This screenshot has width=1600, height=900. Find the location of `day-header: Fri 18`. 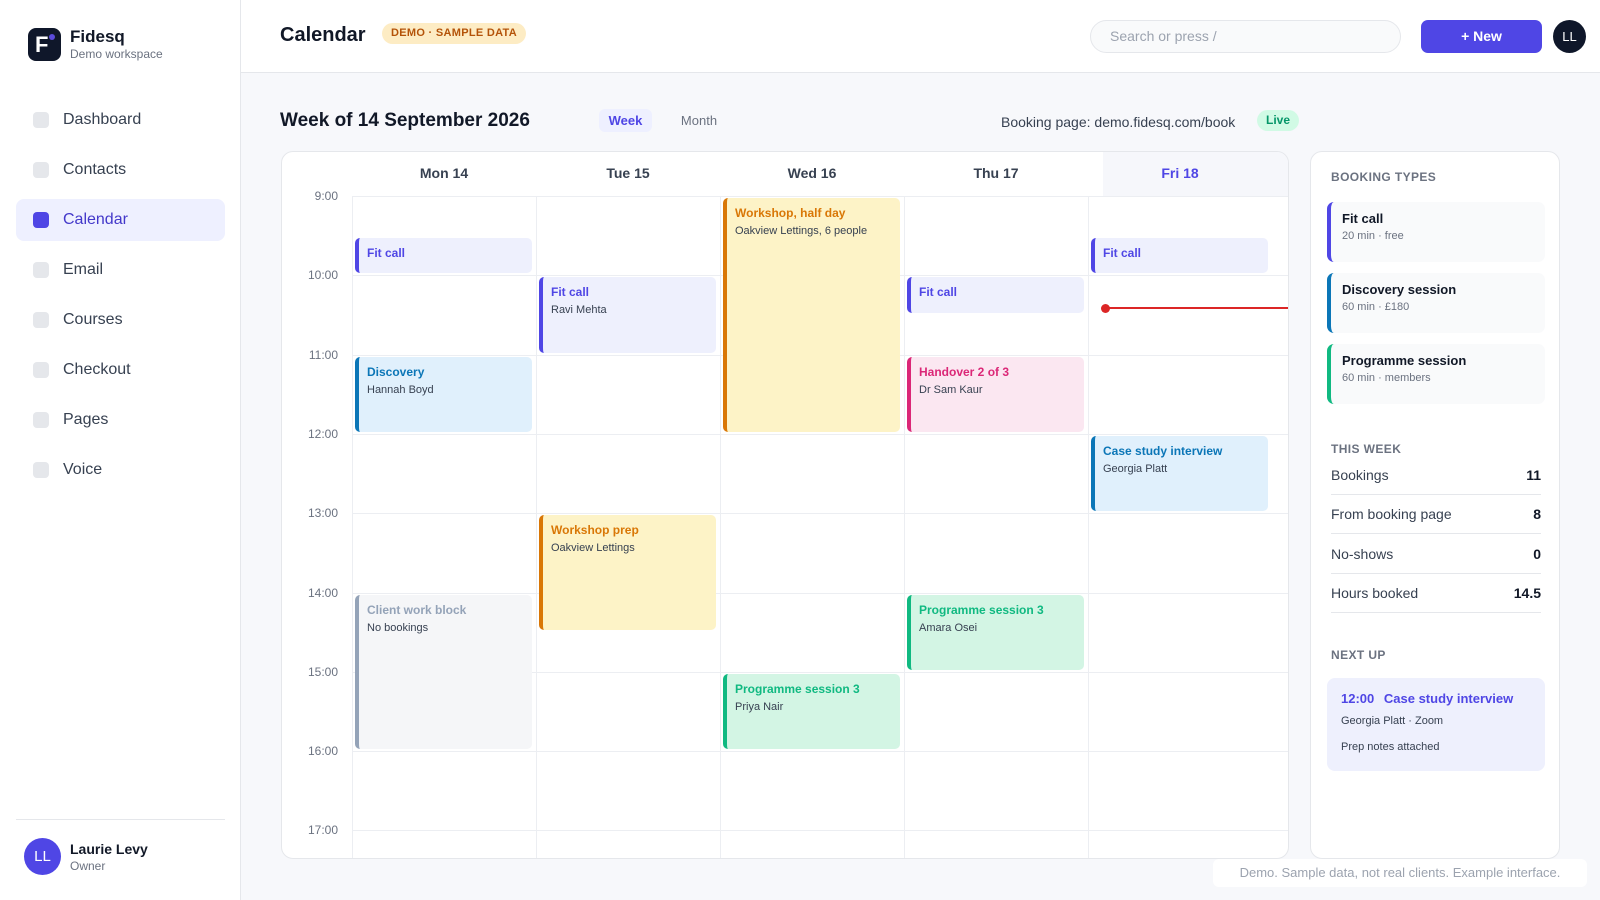

day-header: Fri 18 is located at coordinates (1180, 175).